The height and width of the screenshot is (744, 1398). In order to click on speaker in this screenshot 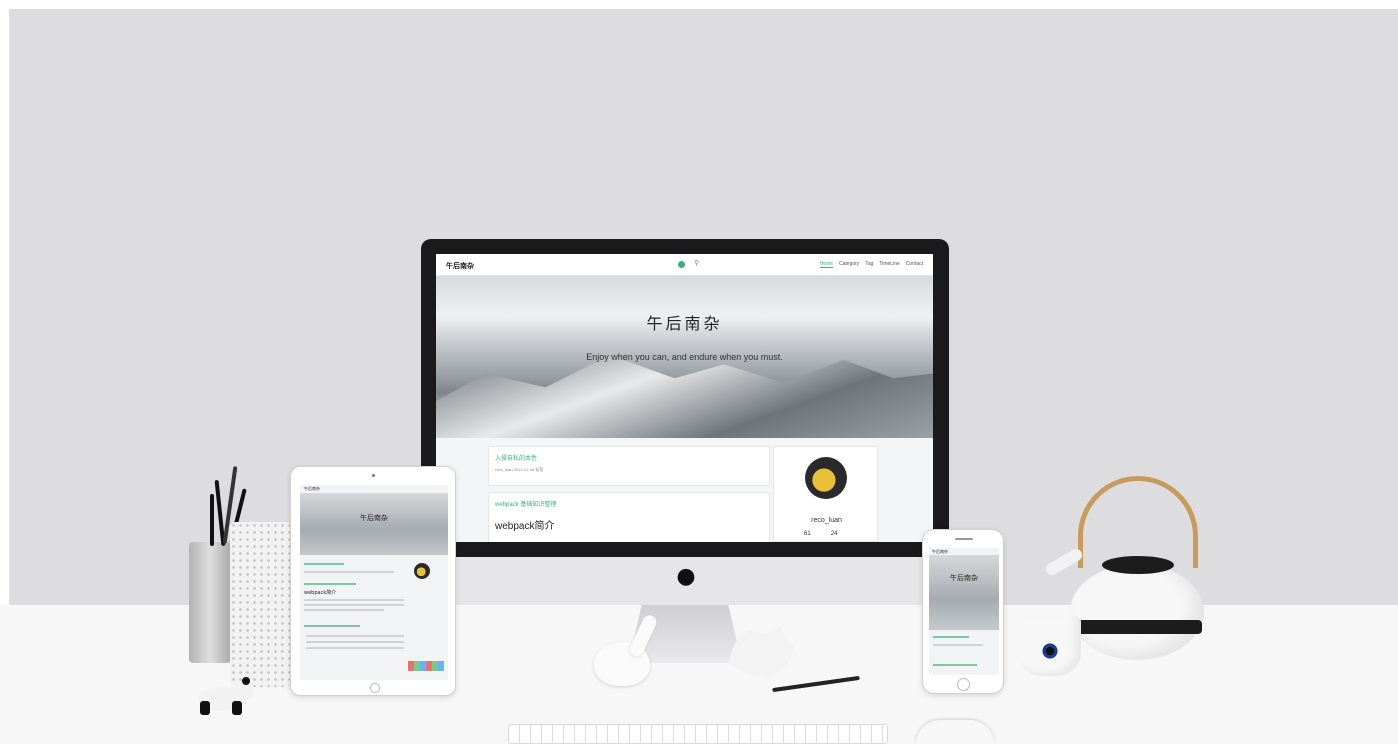, I will do `click(964, 539)`.